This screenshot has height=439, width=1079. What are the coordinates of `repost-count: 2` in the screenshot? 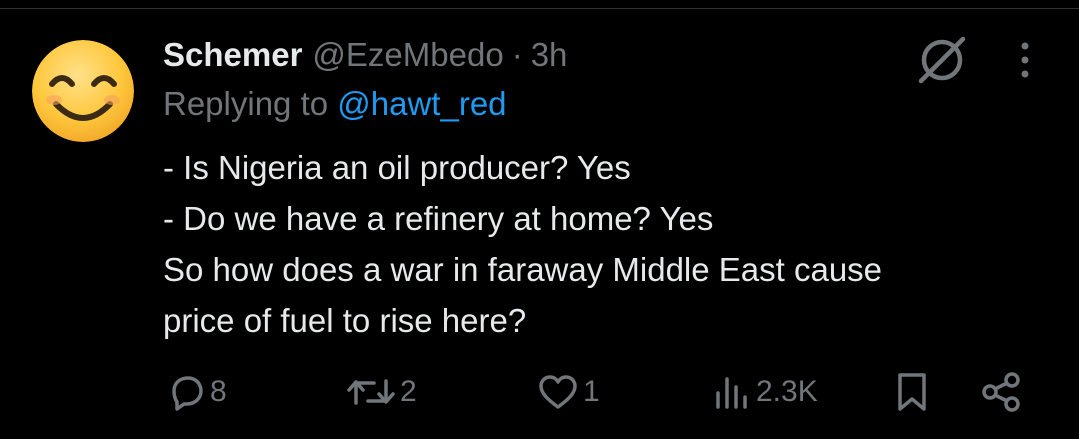 It's located at (408, 391).